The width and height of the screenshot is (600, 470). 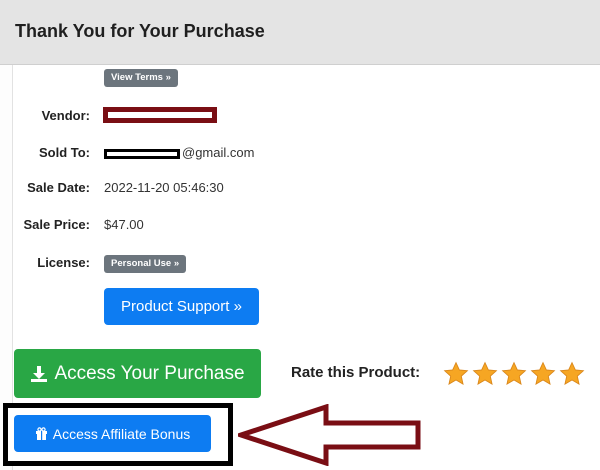 I want to click on annotation-arrow, so click(x=329, y=435).